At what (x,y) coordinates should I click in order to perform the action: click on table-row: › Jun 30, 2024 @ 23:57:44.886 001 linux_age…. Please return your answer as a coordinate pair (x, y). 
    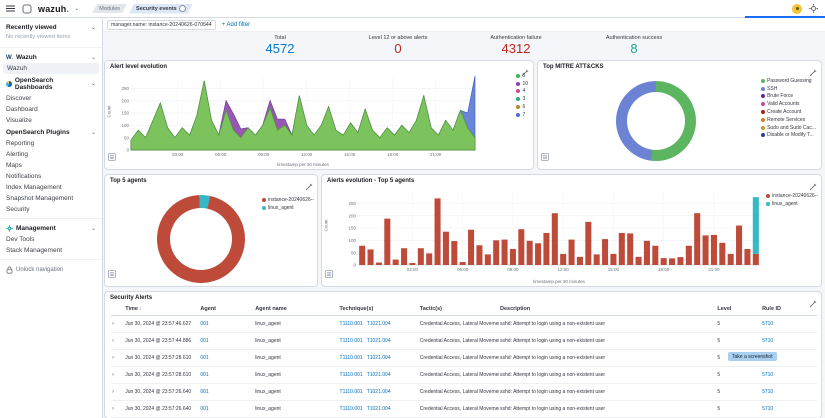
    Looking at the image, I should click on (464, 341).